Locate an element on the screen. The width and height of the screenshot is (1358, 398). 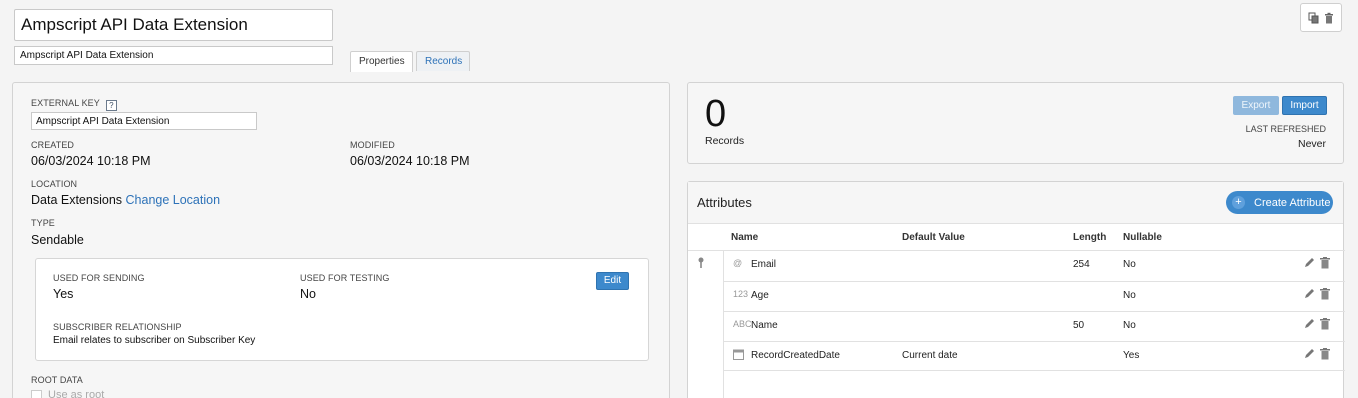
tab-records: Records is located at coordinates (443, 61).